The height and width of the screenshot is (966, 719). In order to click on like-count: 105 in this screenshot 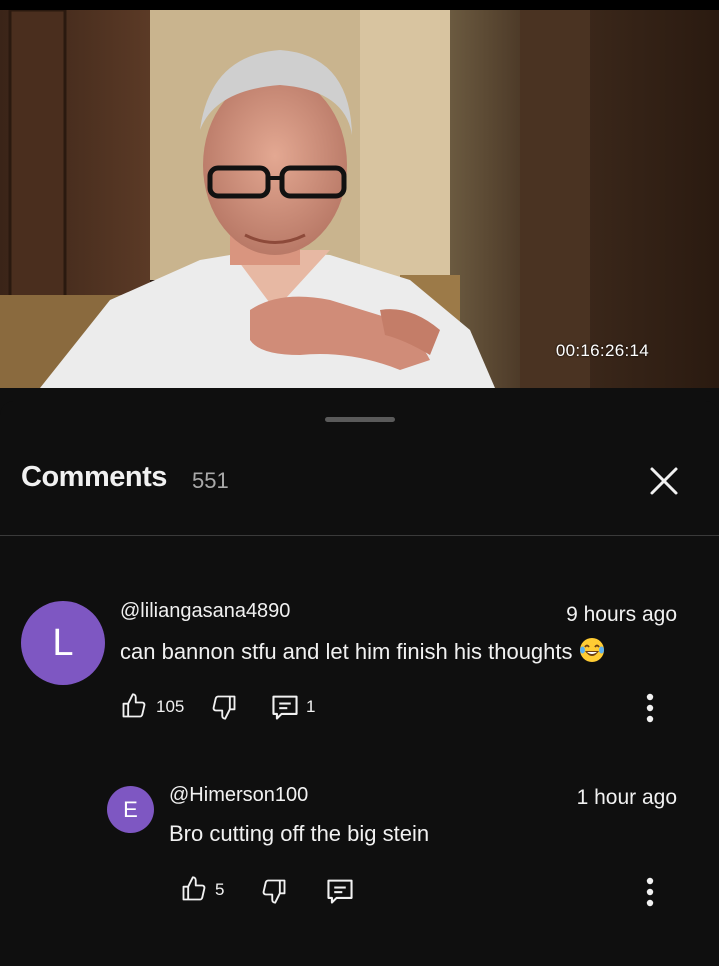, I will do `click(170, 706)`.